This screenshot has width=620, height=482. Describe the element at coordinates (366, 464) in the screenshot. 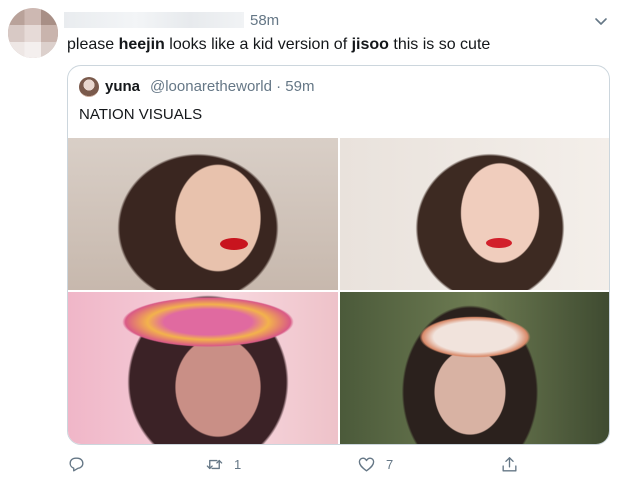

I see `heart-icon` at that location.